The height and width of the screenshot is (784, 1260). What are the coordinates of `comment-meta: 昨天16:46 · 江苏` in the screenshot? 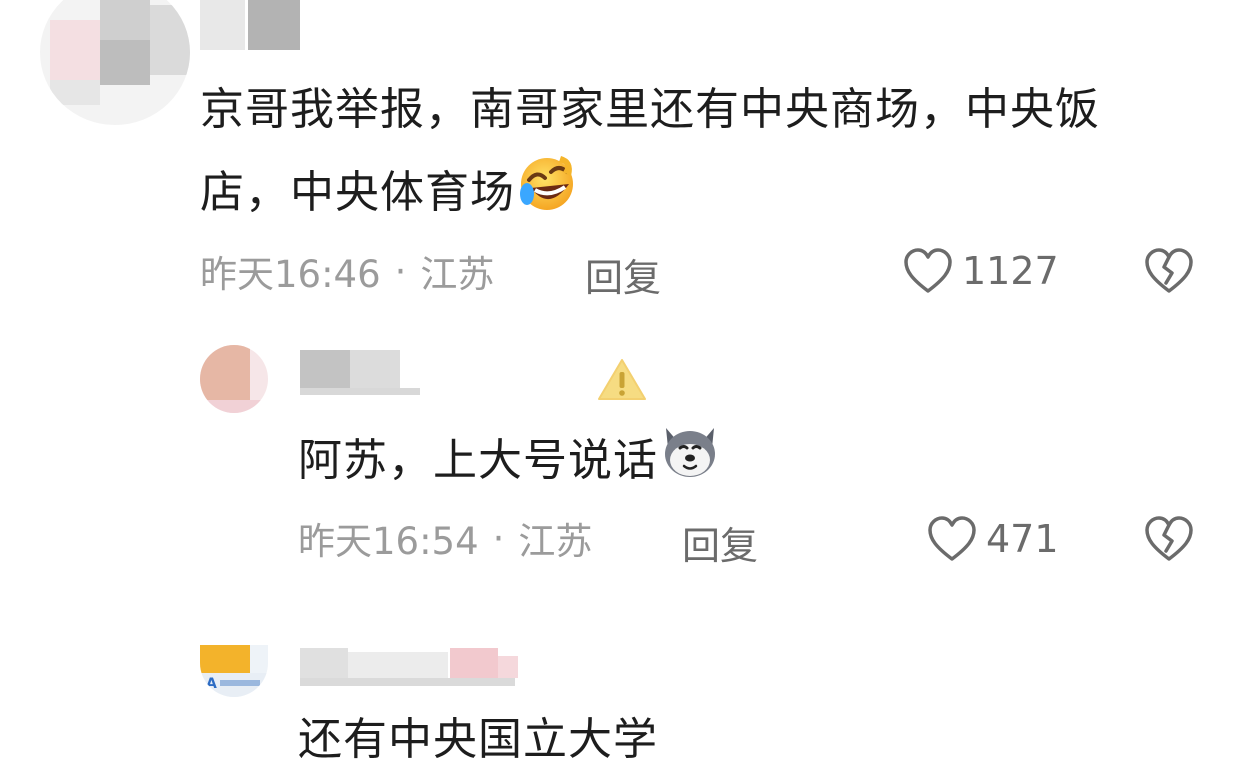 It's located at (347, 272).